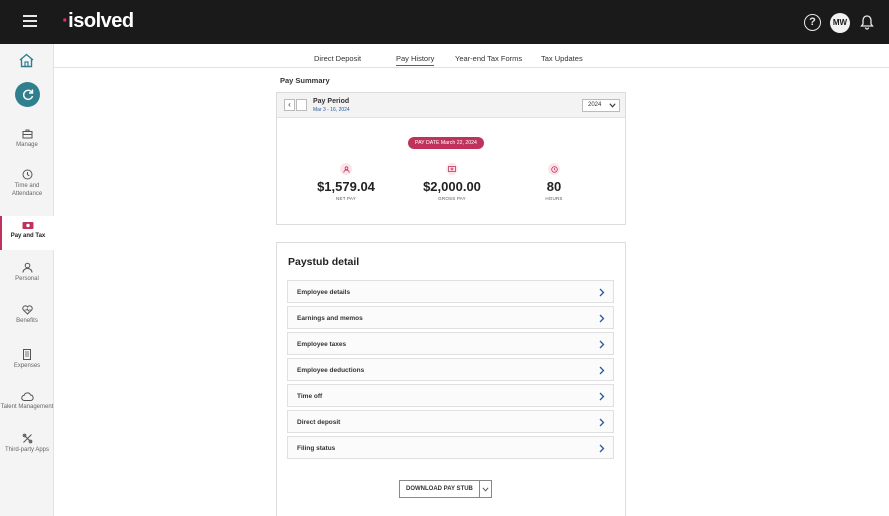 This screenshot has width=889, height=516. Describe the element at coordinates (440, 489) in the screenshot. I see `download-pay-stub-label: DOWNLOAD PAY STUB` at that location.